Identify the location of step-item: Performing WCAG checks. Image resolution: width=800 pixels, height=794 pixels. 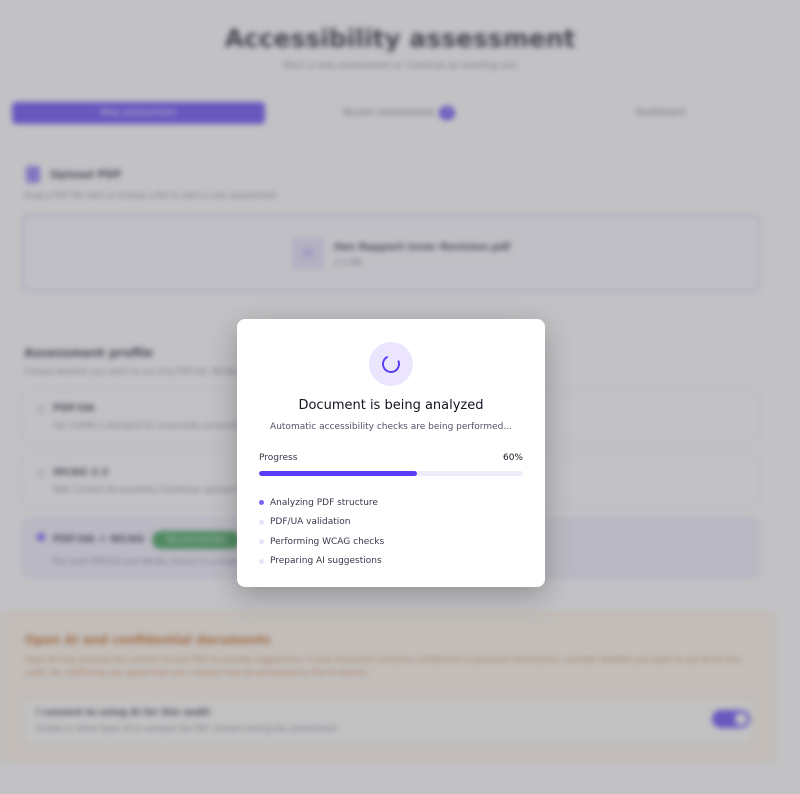
(321, 542).